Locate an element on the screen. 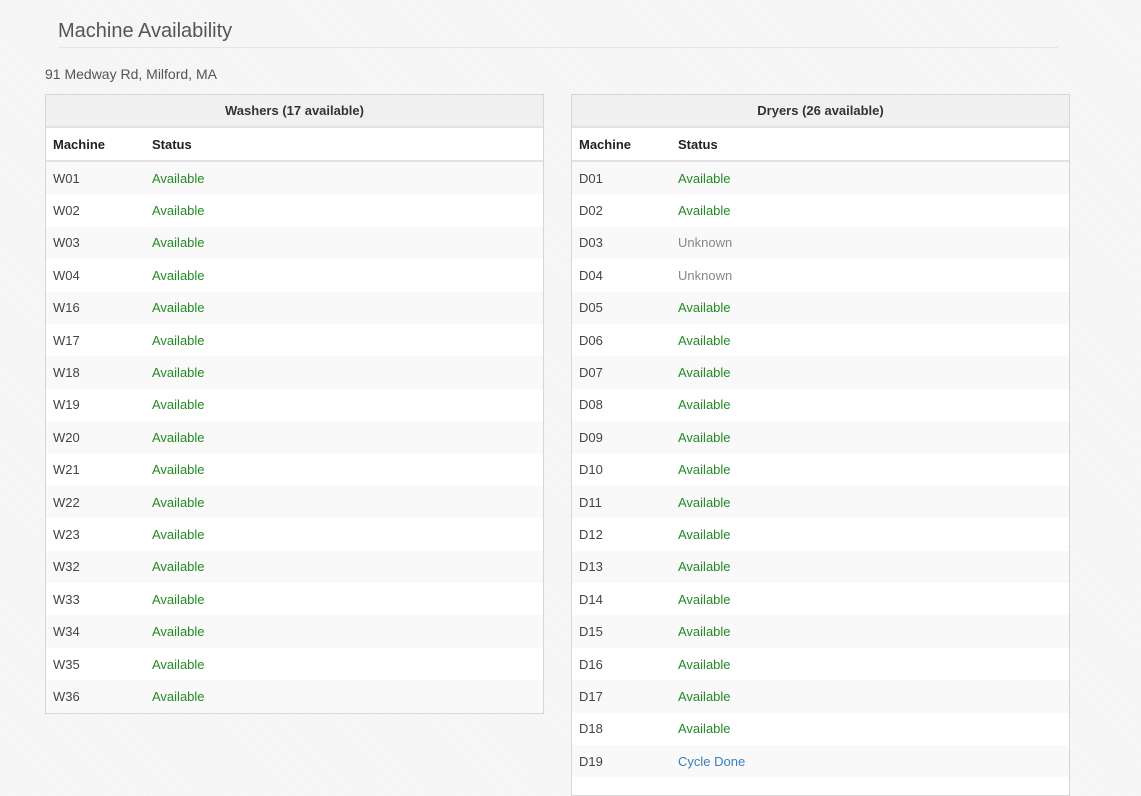  table-row: W33 Available is located at coordinates (294, 599).